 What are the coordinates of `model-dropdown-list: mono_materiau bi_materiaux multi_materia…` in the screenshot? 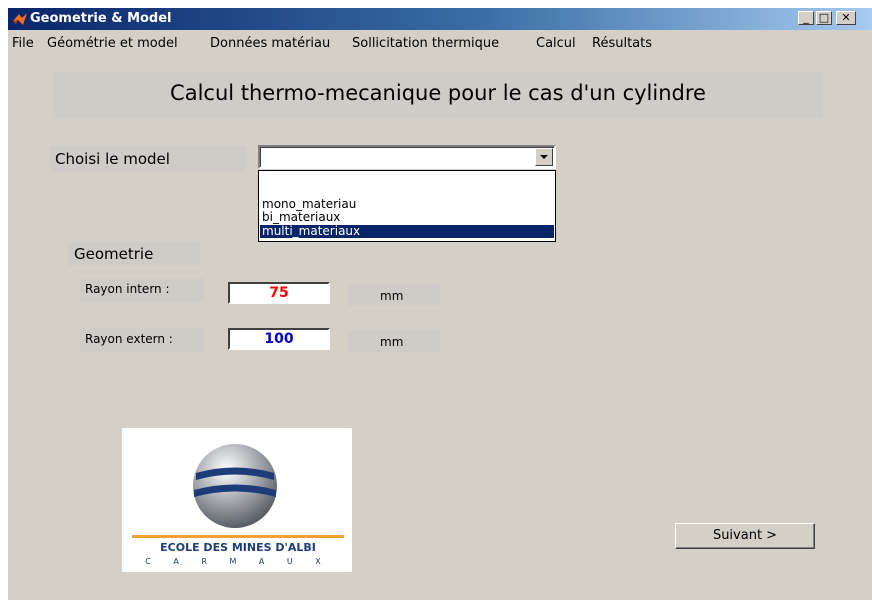 It's located at (407, 206).